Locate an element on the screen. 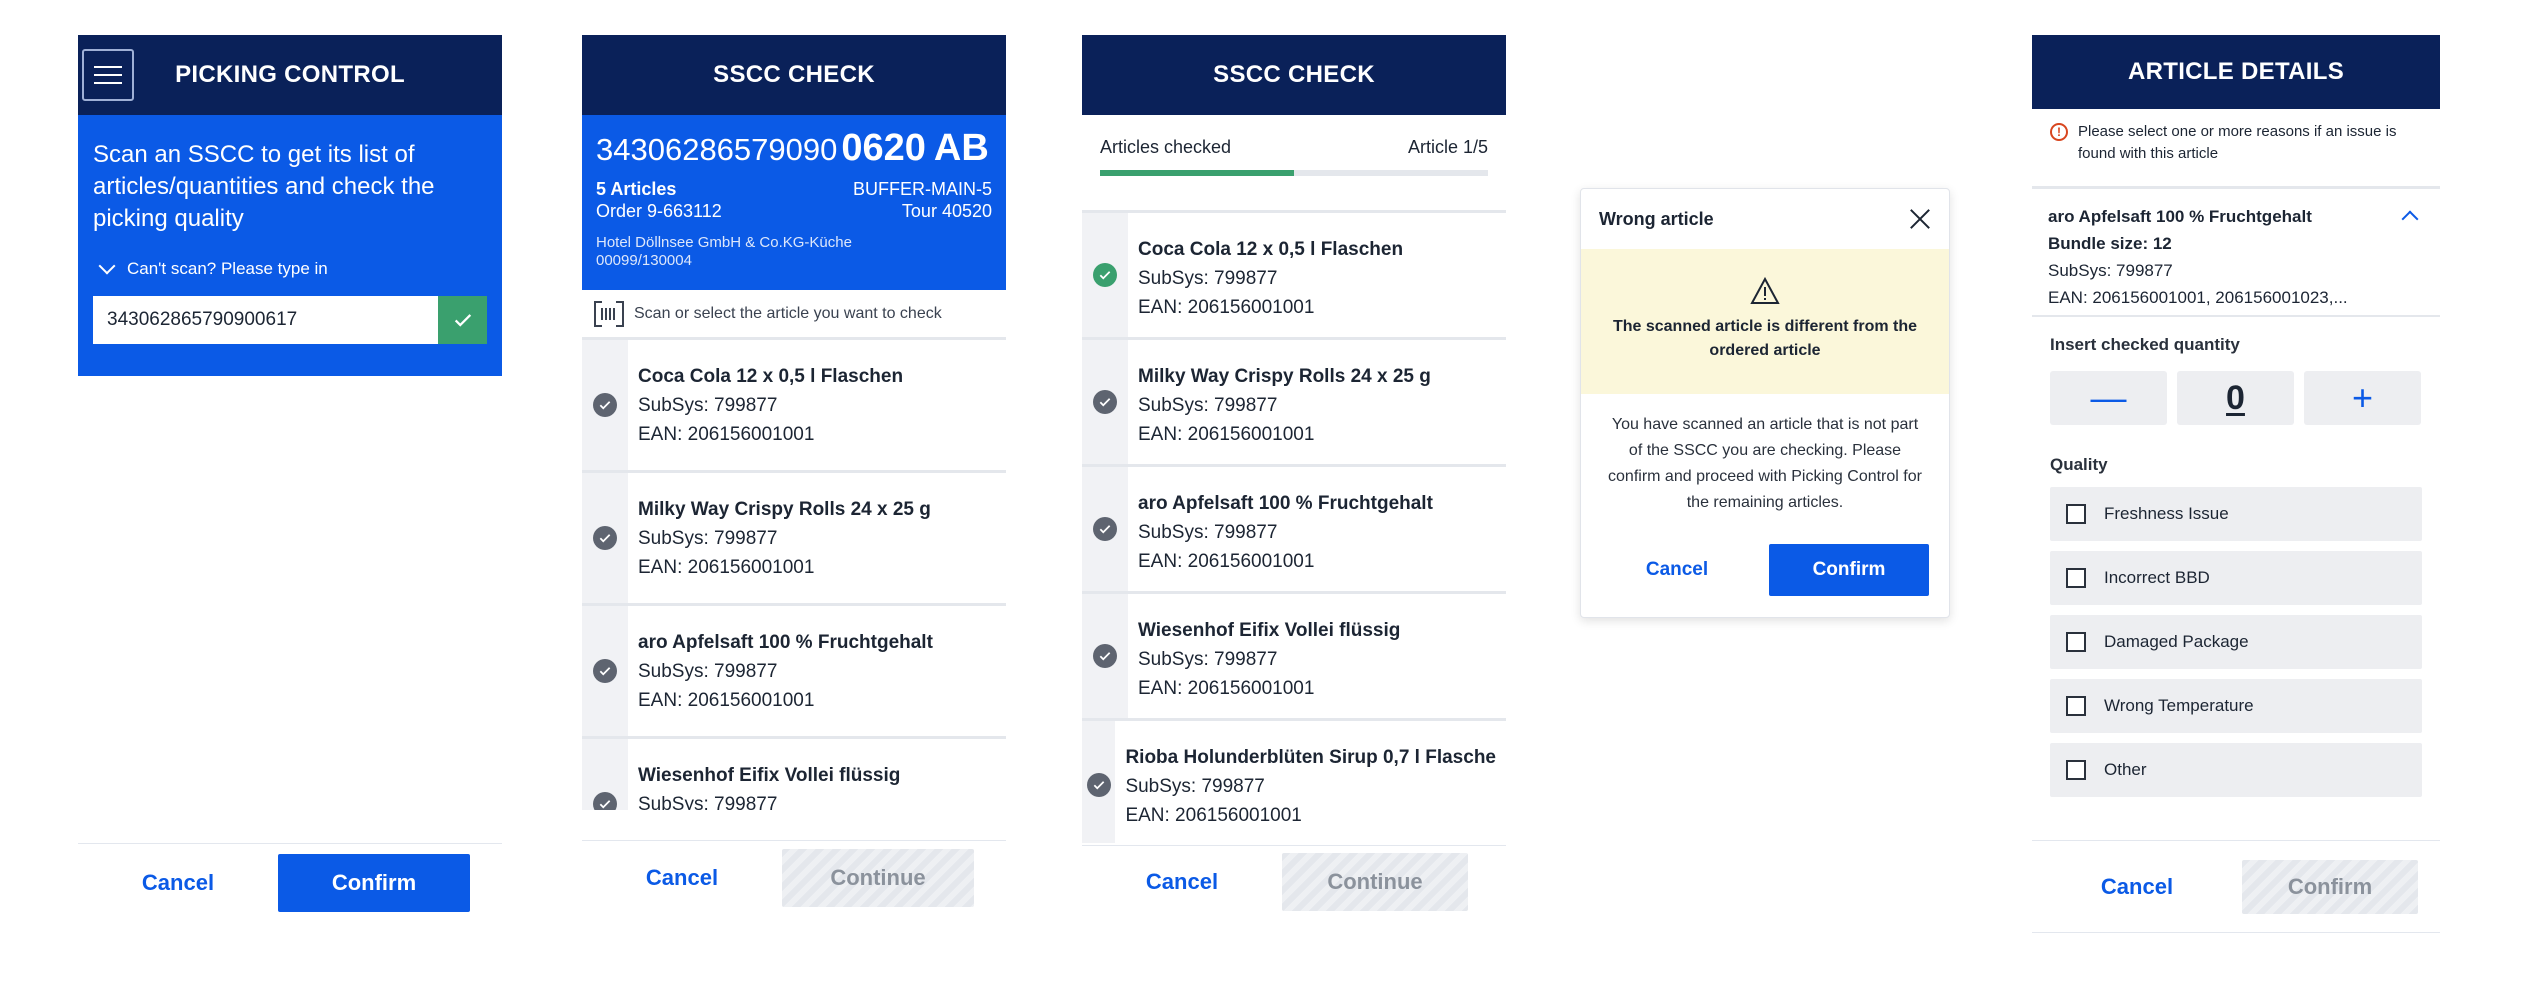 The image size is (2540, 1000). menu-button is located at coordinates (108, 75).